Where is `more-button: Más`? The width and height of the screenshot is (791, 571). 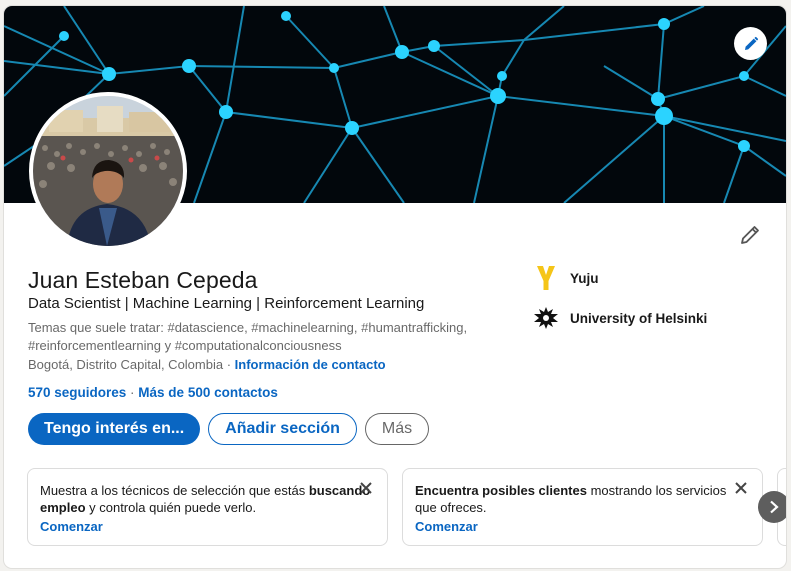 more-button: Más is located at coordinates (397, 429).